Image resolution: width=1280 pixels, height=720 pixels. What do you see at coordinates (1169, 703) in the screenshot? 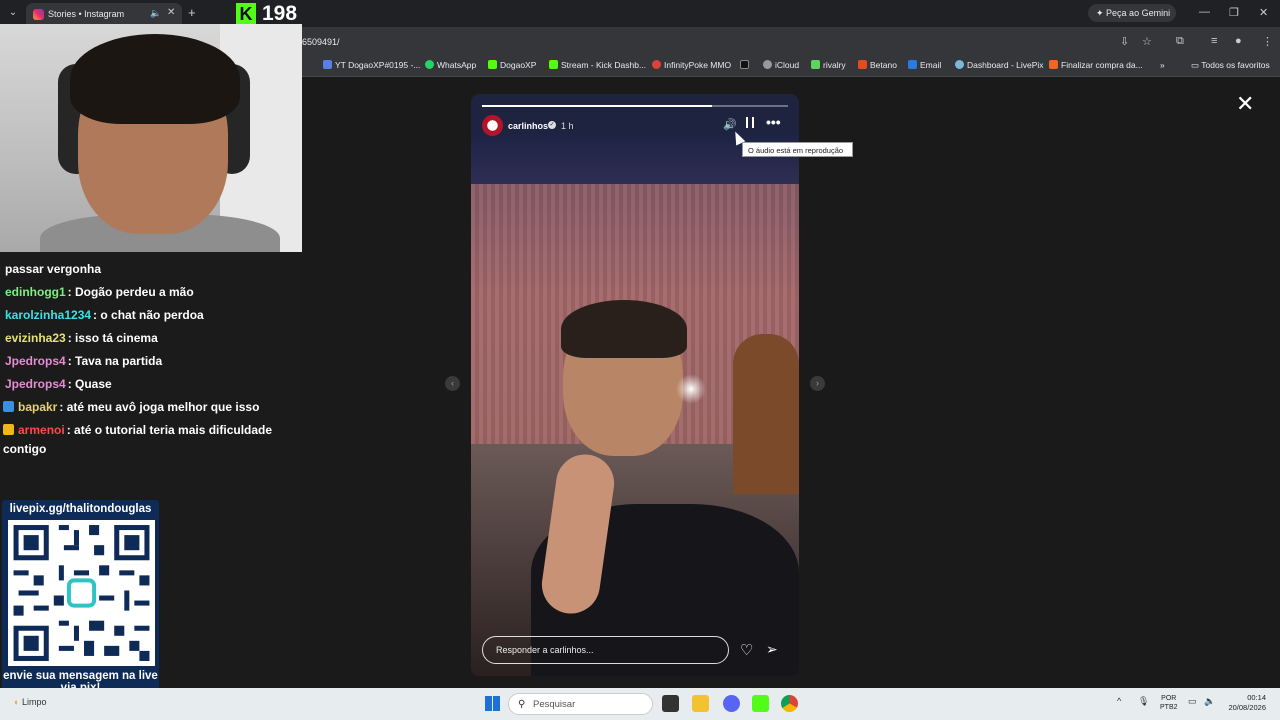
I see `input-language: POR PTB2` at bounding box center [1169, 703].